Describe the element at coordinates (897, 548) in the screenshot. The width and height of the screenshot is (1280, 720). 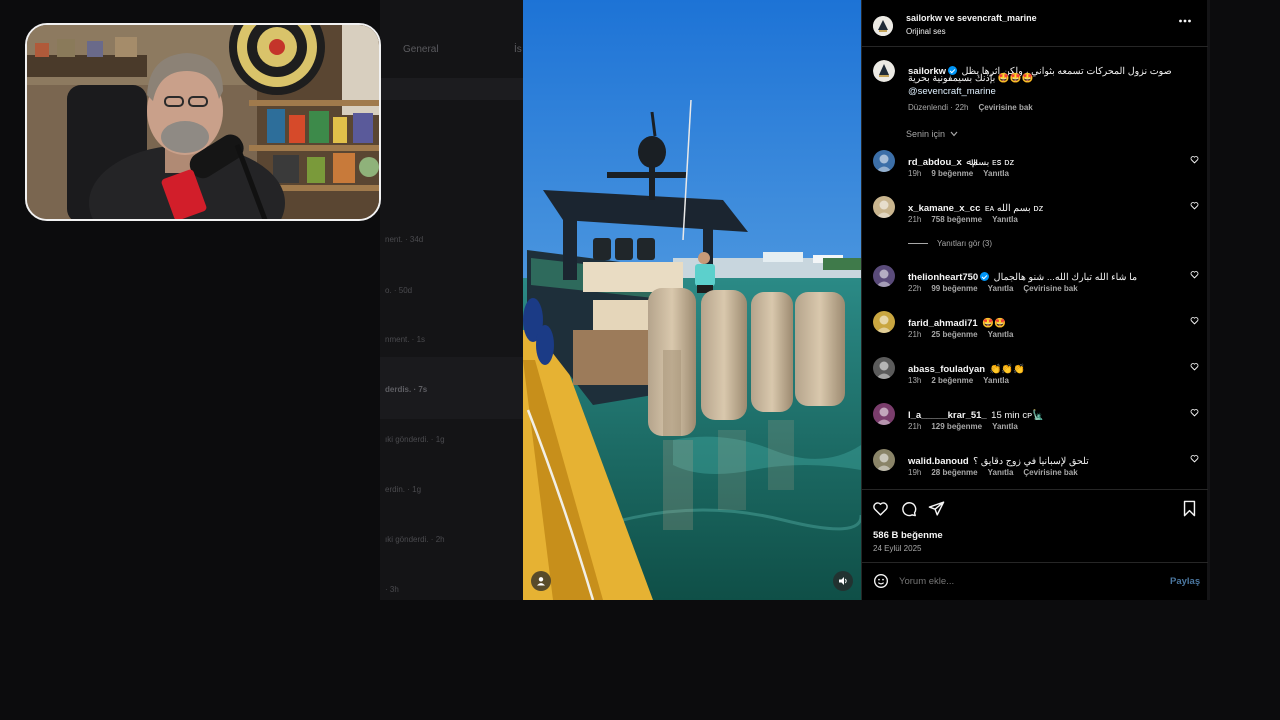
I see `post-date: 24 Eylül 2025` at that location.